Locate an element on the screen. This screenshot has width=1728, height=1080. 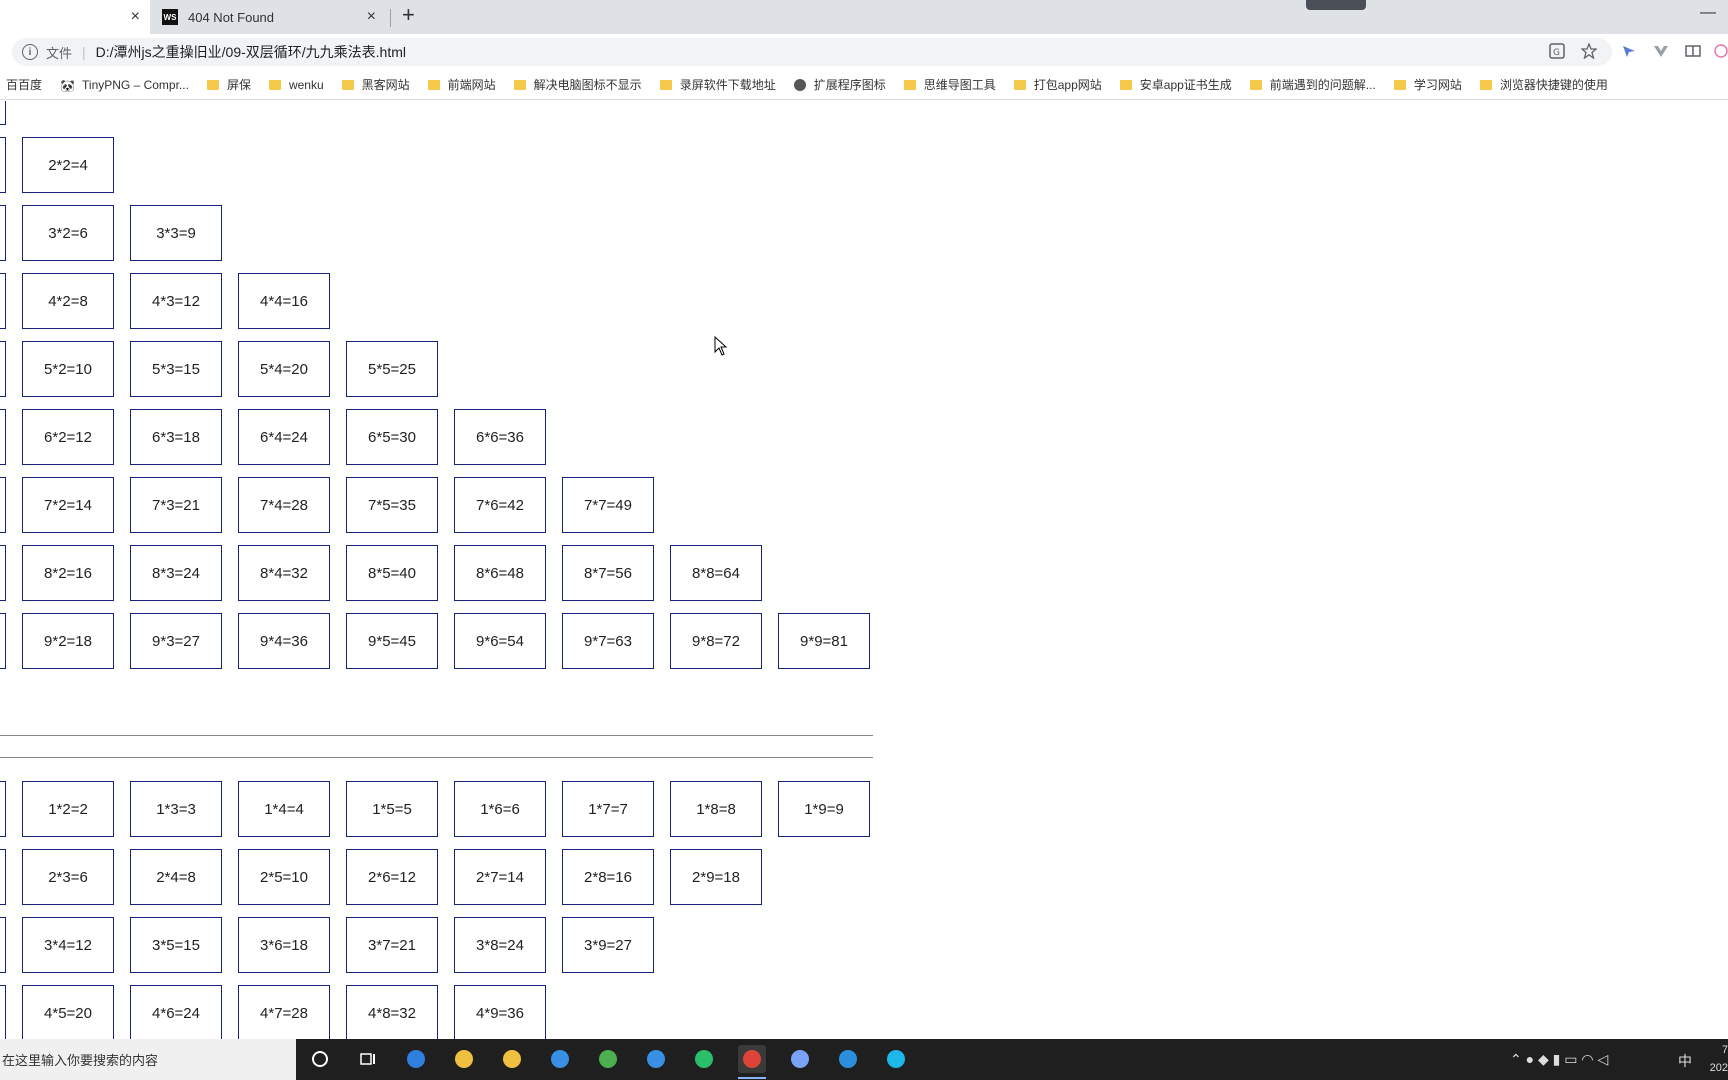
table-cell: 7*5=35 is located at coordinates (392, 505).